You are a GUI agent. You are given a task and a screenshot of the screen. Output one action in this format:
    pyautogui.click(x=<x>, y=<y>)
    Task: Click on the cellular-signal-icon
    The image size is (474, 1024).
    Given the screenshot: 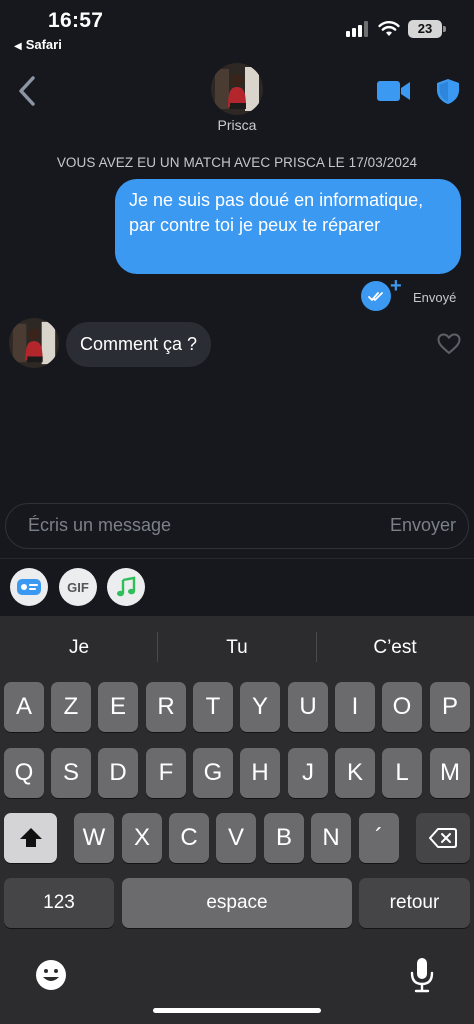 What is the action you would take?
    pyautogui.click(x=358, y=29)
    